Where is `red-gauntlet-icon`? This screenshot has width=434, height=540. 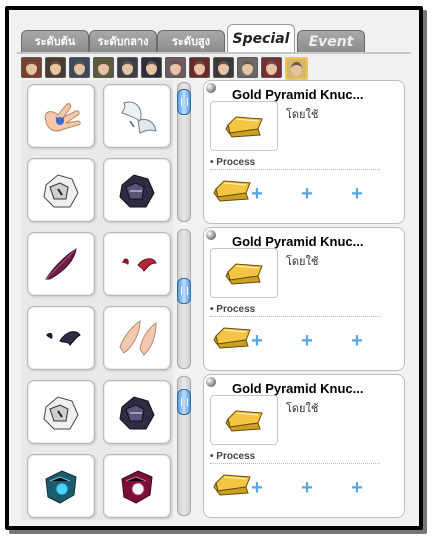
red-gauntlet-icon is located at coordinates (137, 487).